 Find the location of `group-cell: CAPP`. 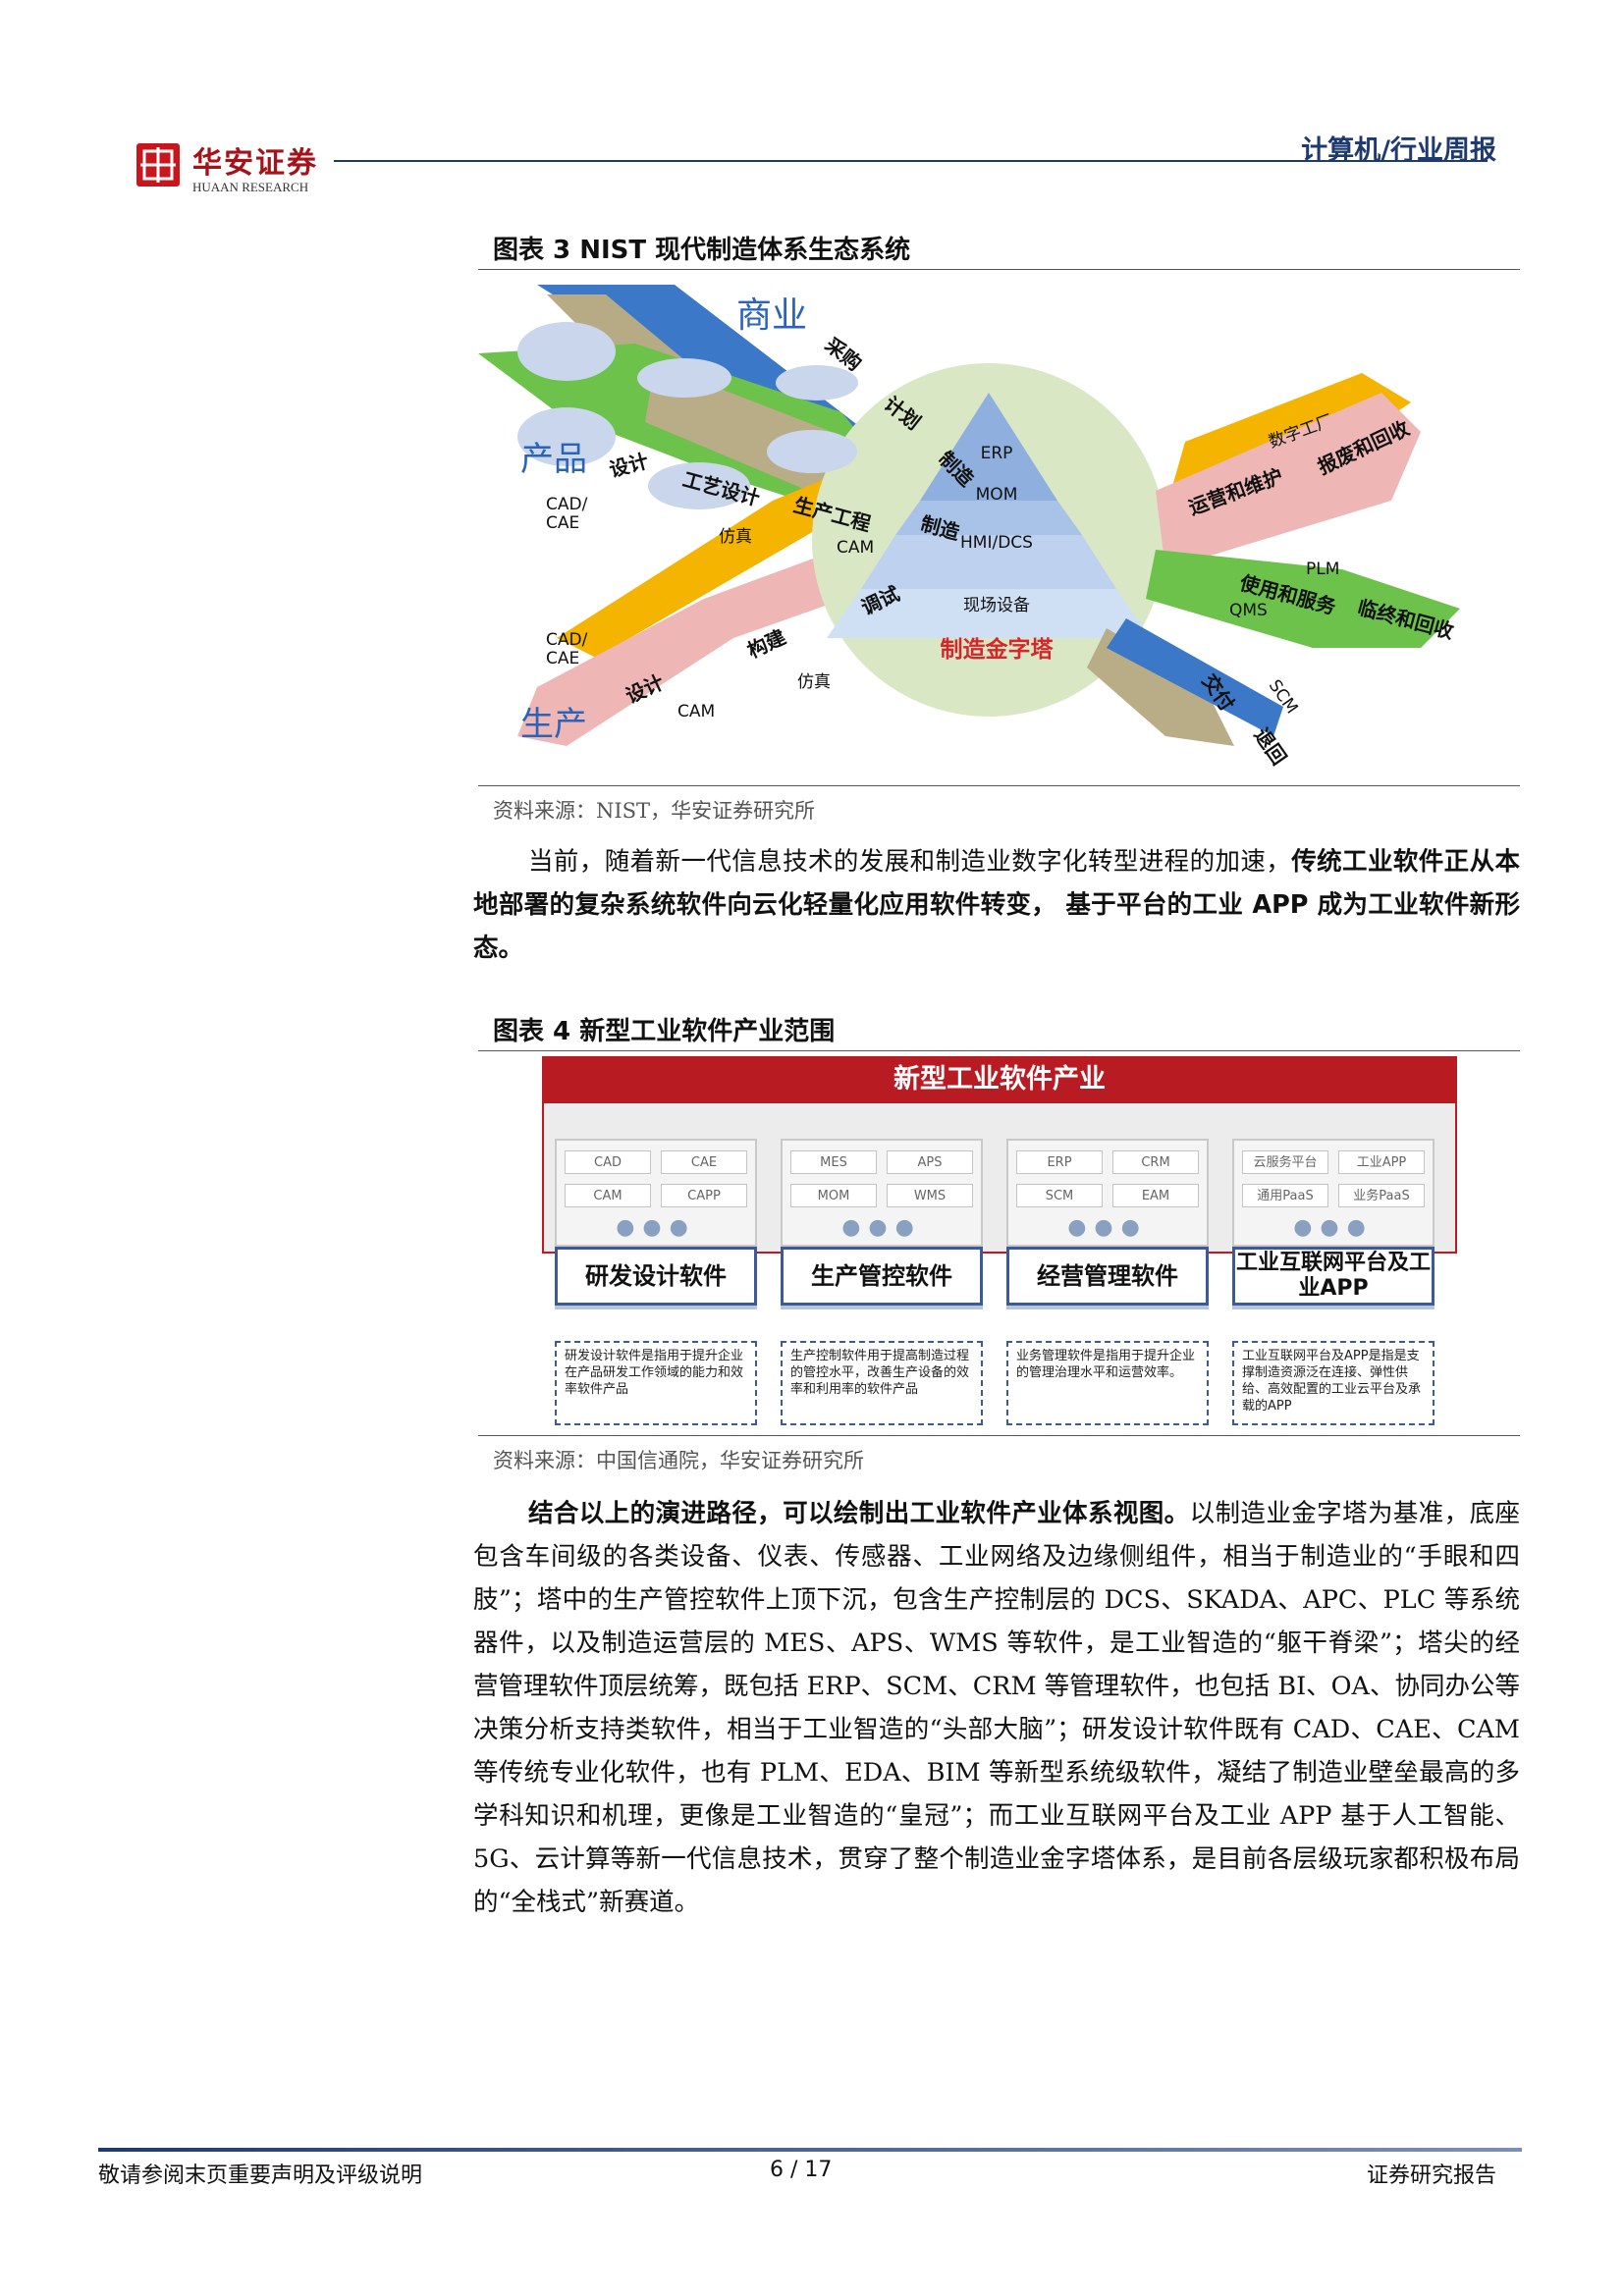

group-cell: CAPP is located at coordinates (704, 1195).